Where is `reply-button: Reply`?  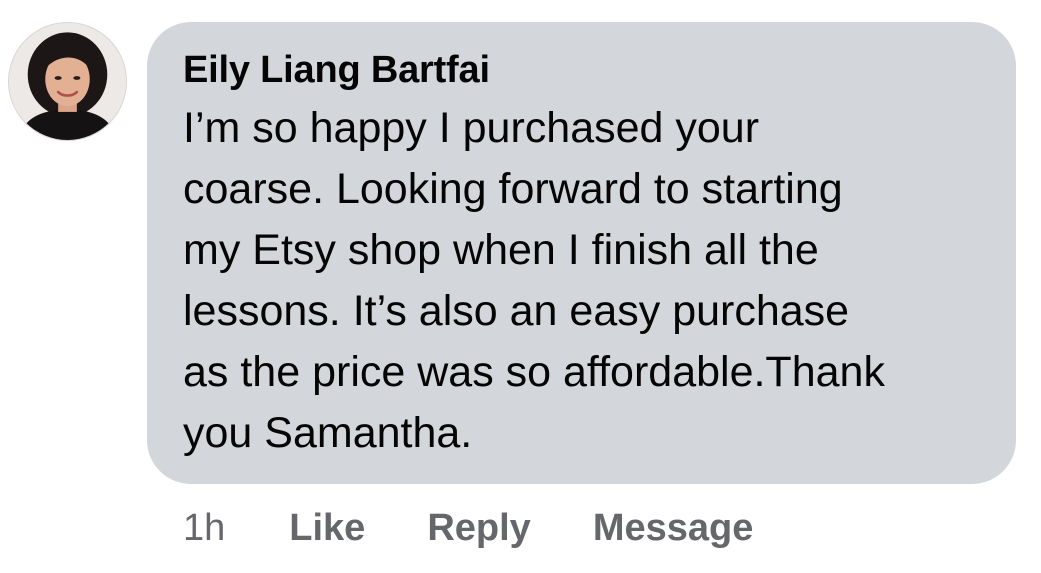 reply-button: Reply is located at coordinates (478, 528).